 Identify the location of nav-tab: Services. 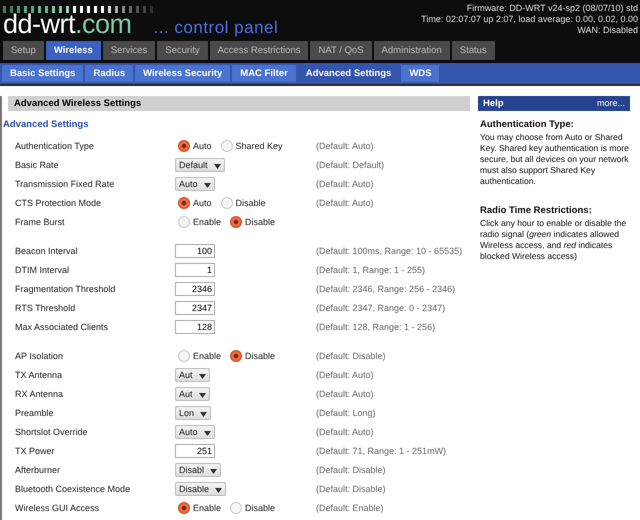
(129, 50).